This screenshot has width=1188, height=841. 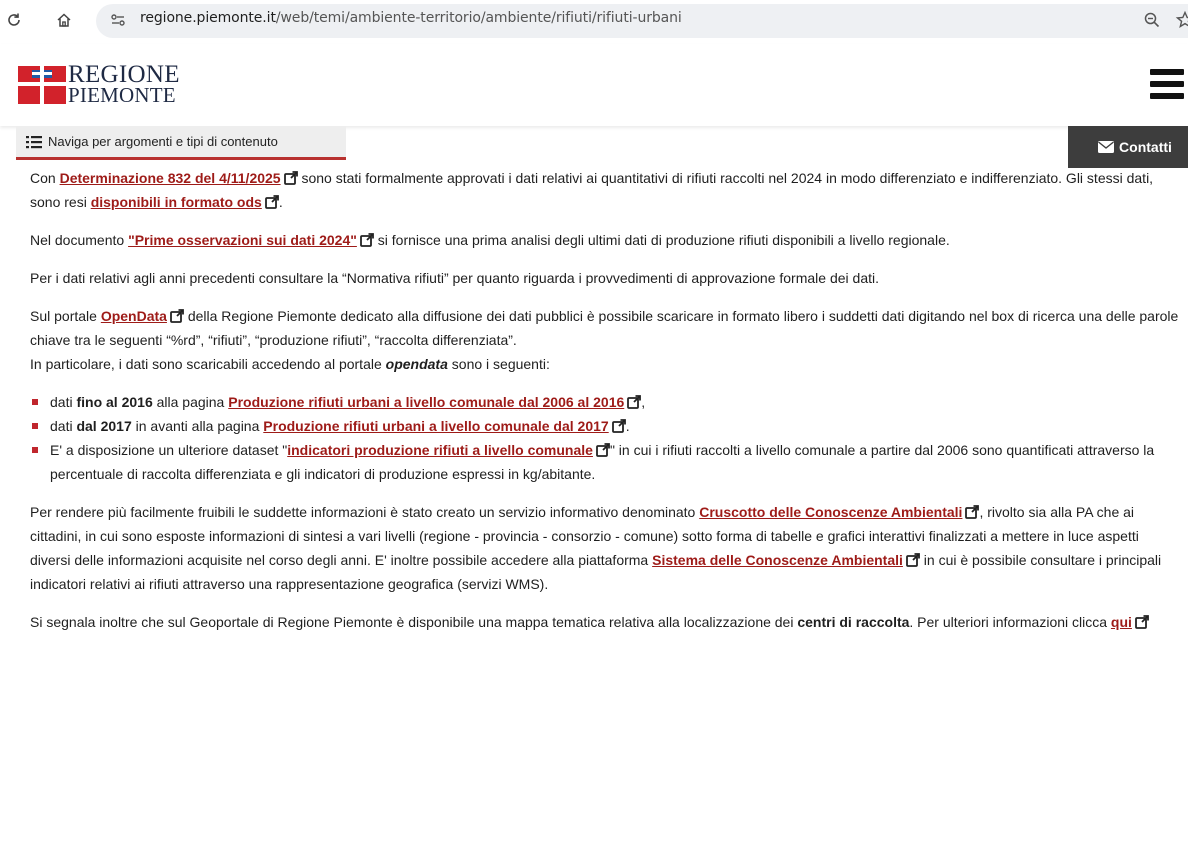 What do you see at coordinates (416, 364) in the screenshot?
I see `opendata-emphasis: opendata` at bounding box center [416, 364].